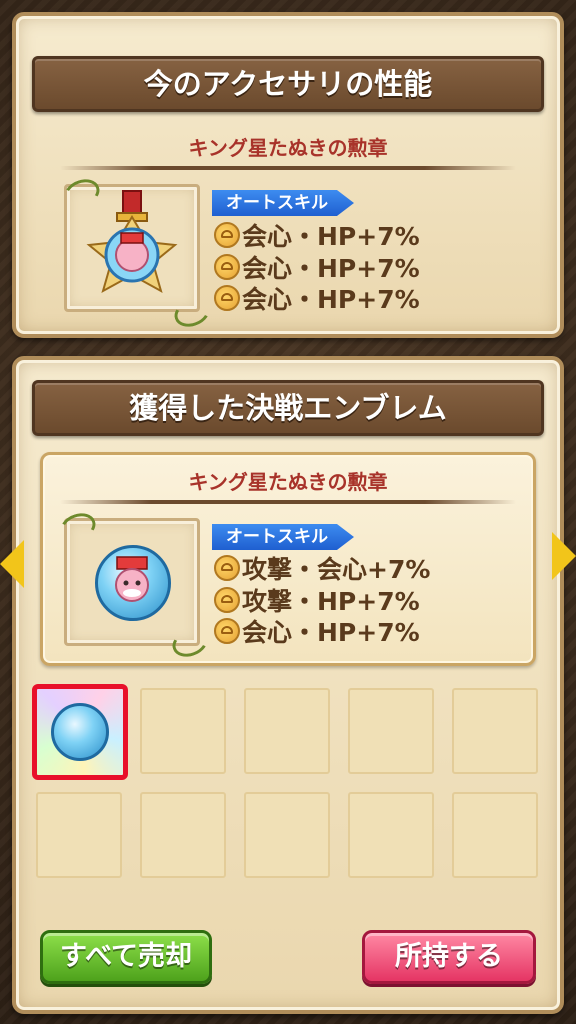 The image size is (576, 1024). I want to click on tanuki-face-icon, so click(132, 579).